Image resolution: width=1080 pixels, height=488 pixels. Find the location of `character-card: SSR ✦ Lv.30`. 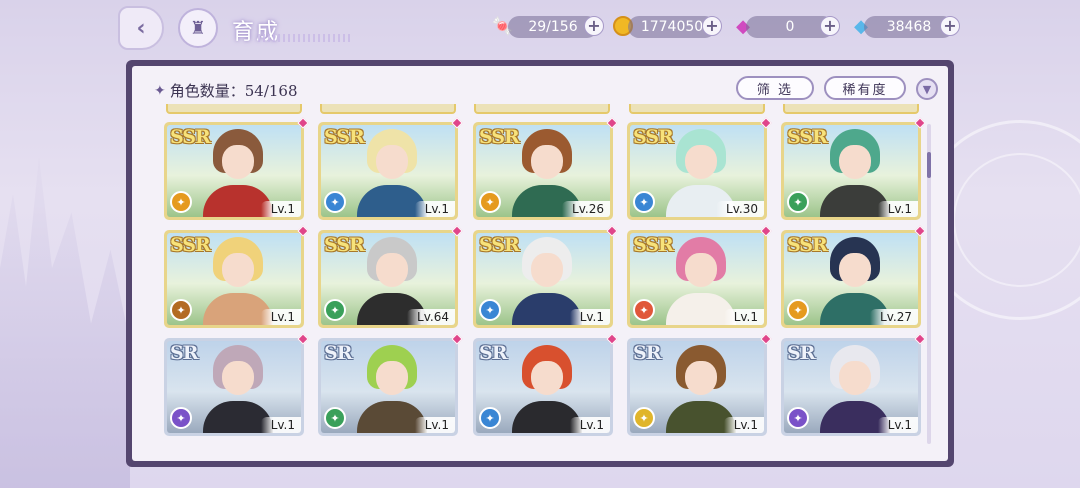

character-card: SSR ✦ Lv.30 is located at coordinates (699, 168).